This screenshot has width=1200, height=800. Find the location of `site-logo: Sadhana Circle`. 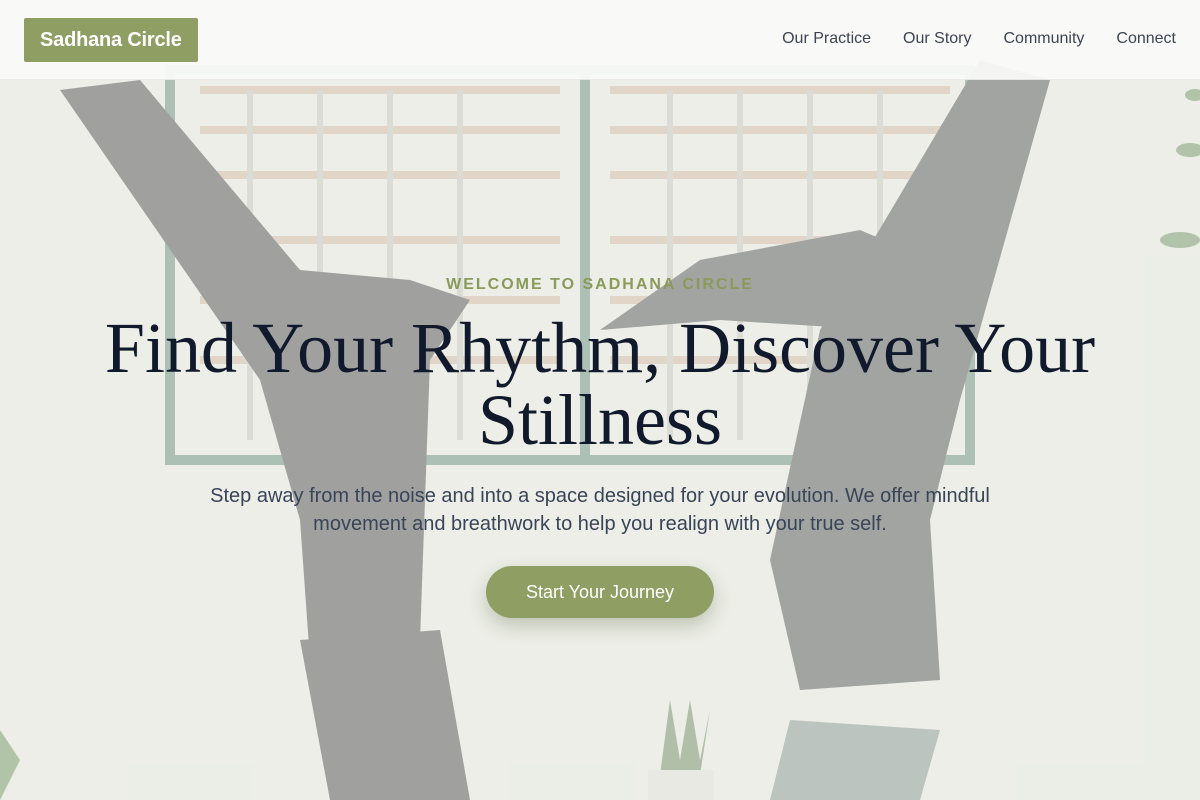

site-logo: Sadhana Circle is located at coordinates (111, 40).